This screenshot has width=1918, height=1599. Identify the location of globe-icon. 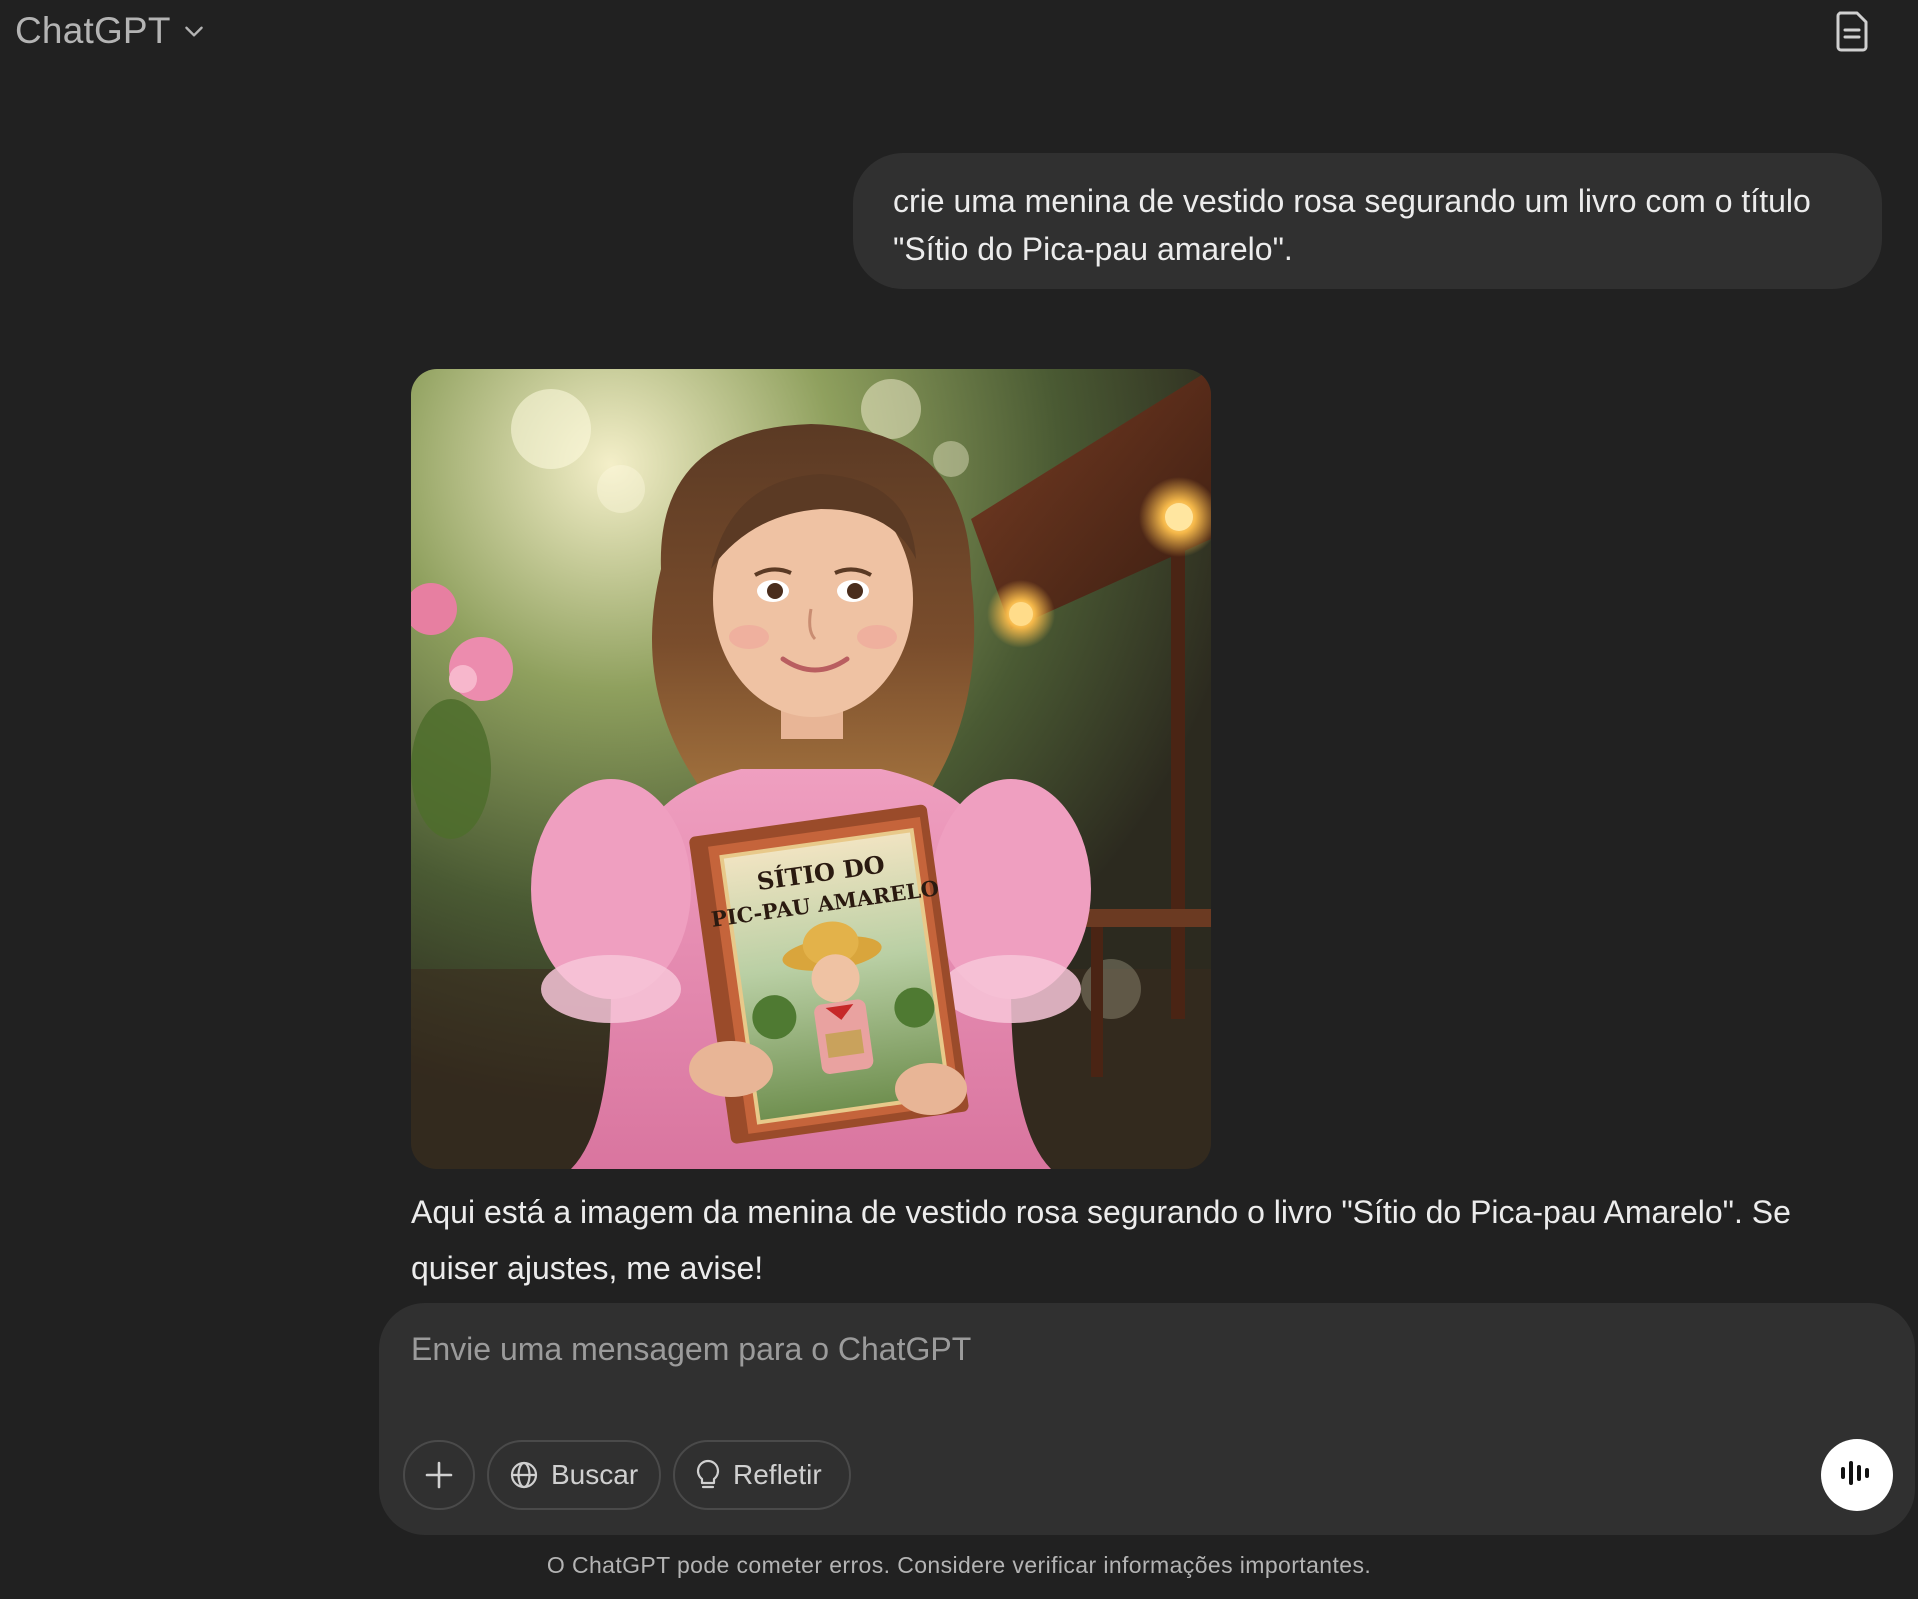
(524, 1475).